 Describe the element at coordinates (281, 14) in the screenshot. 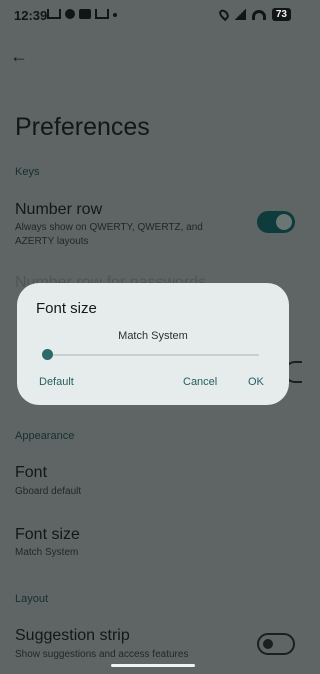

I see `battery-icon: 73` at that location.